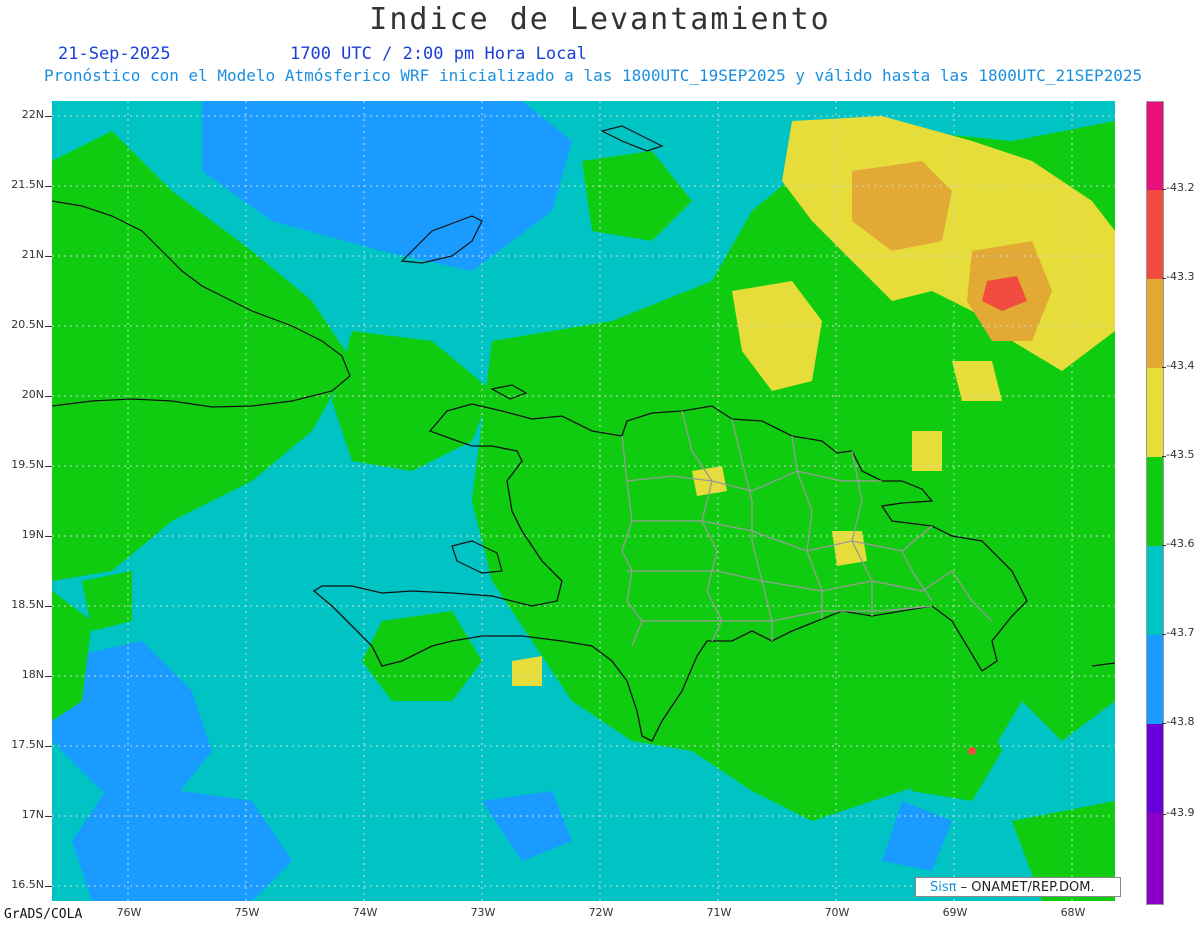  I want to click on lat-label-16-5n: 16.5N, so click(27, 884).